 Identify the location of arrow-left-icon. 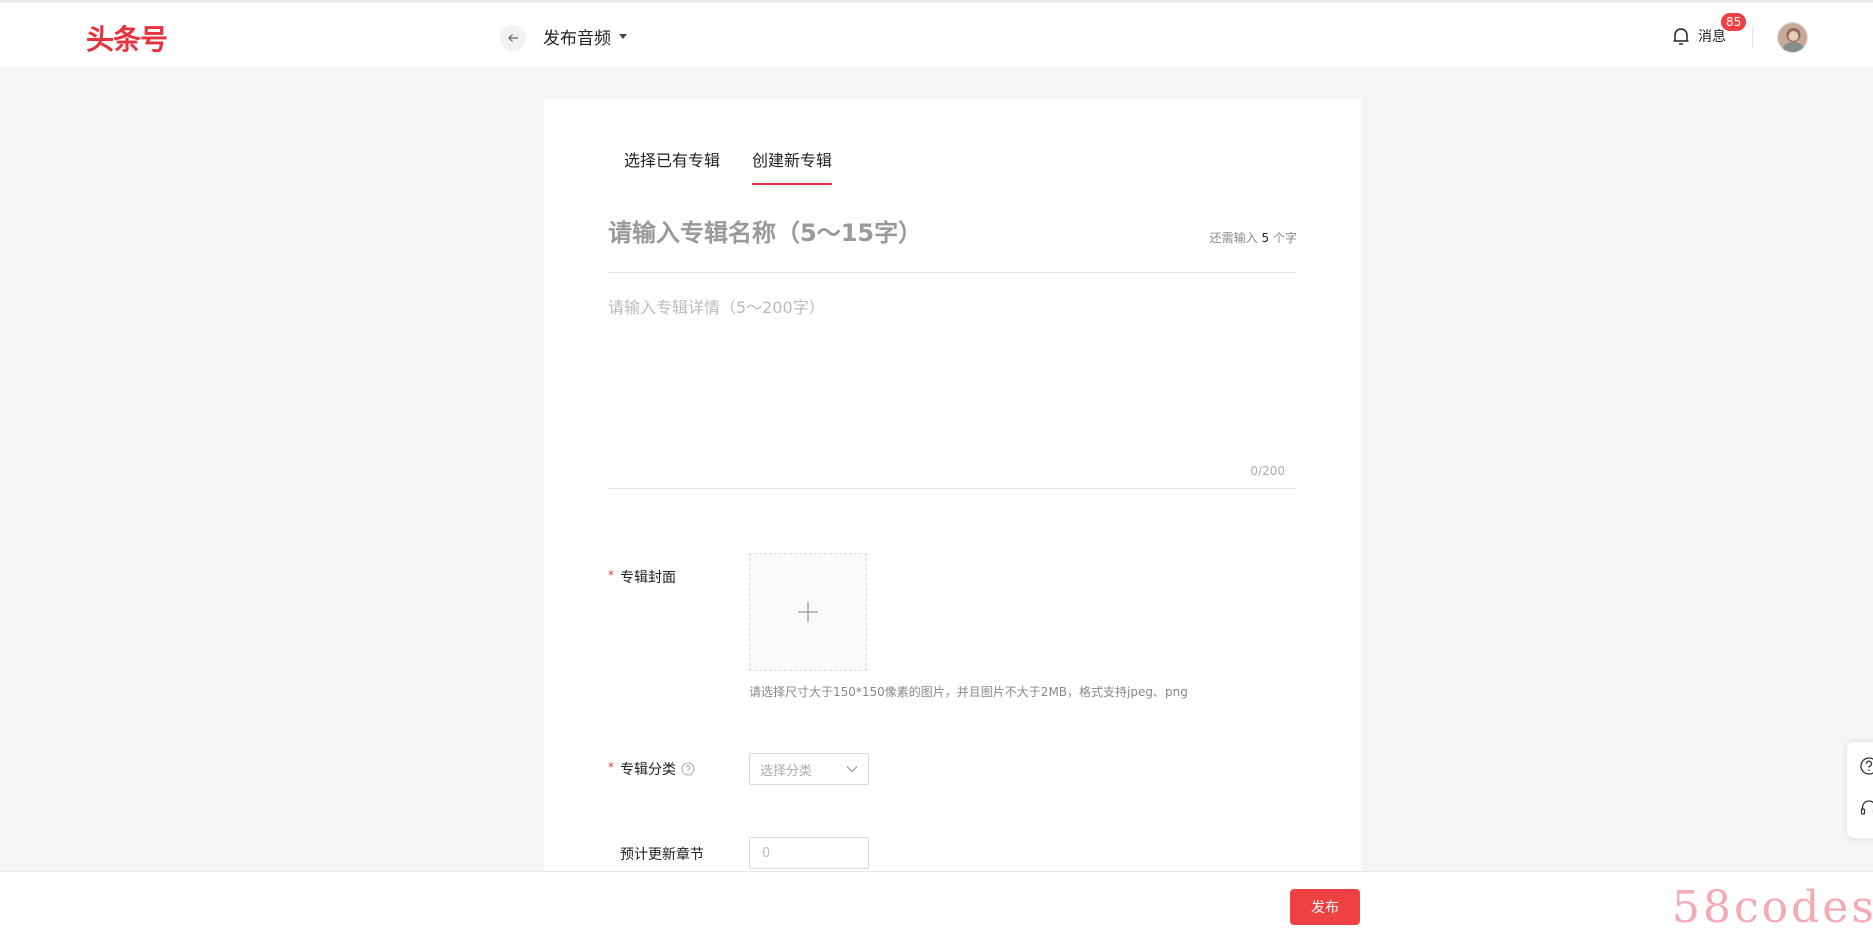
(513, 38).